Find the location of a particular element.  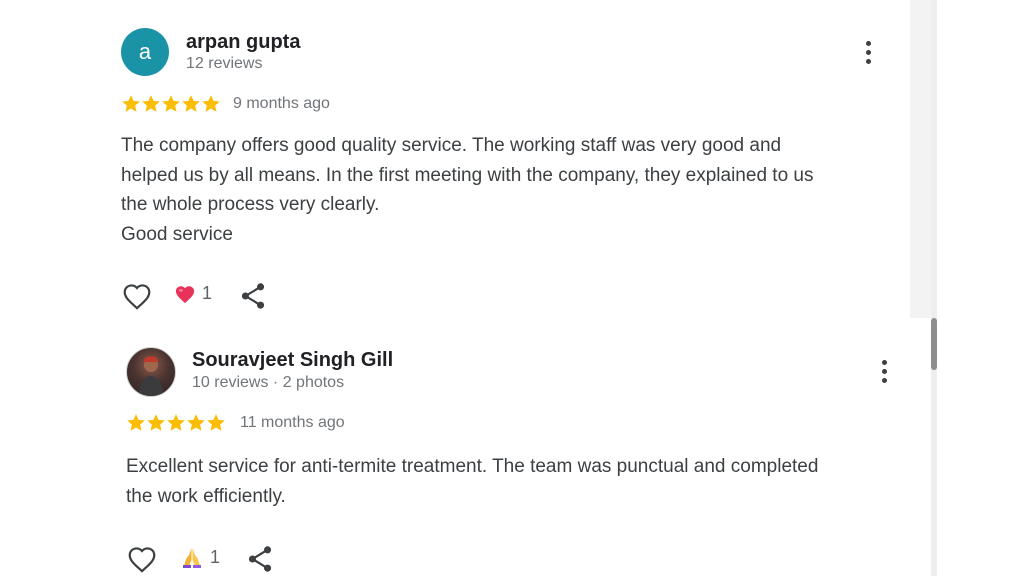

reviewer-meta: 10 reviews · 2 photos is located at coordinates (268, 382).